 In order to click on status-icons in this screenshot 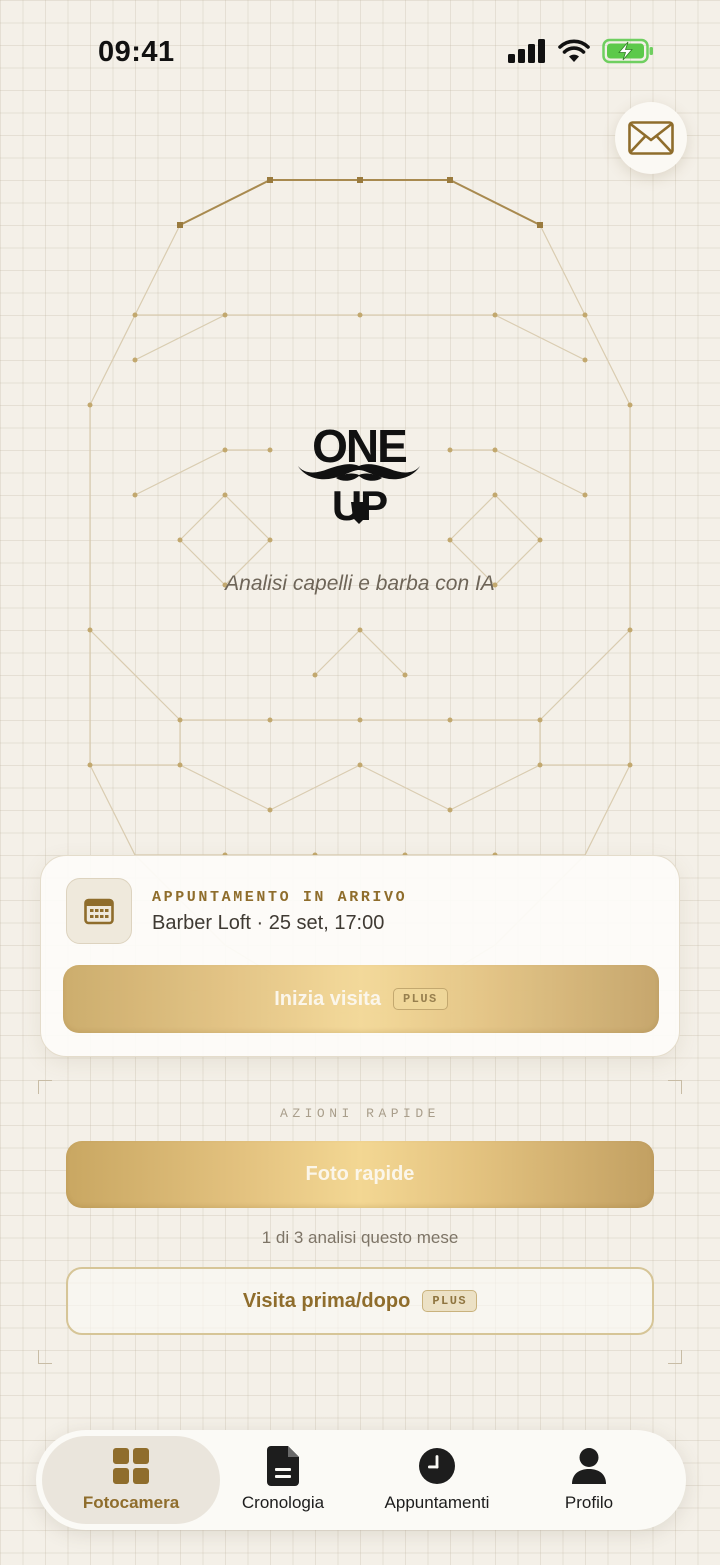, I will do `click(581, 51)`.